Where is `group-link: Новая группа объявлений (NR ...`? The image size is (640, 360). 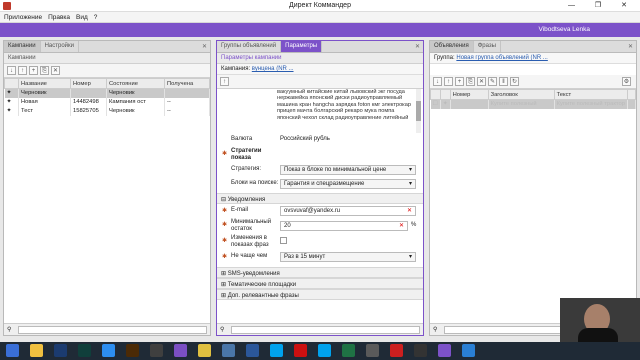 group-link: Новая группа объявлений (NR ... is located at coordinates (501, 58).